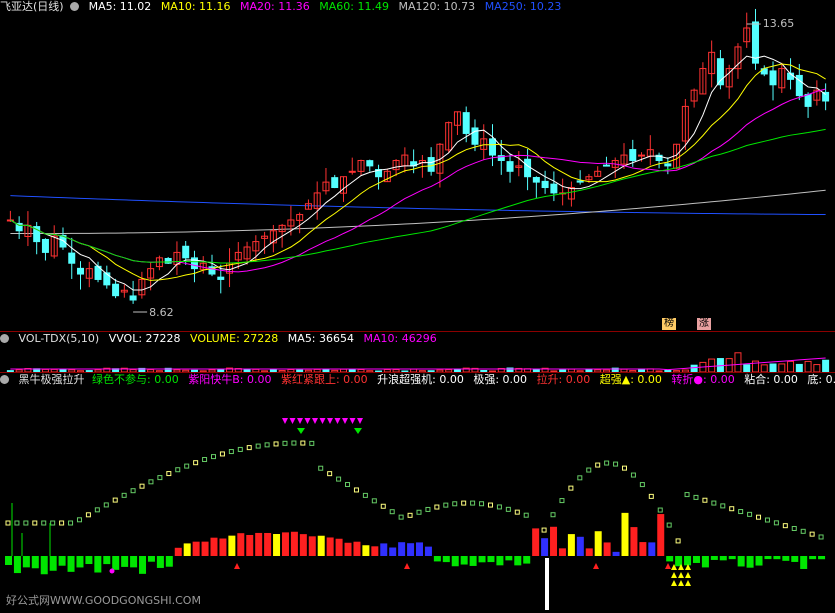  Describe the element at coordinates (547, 584) in the screenshot. I see `white-vertical-bar` at that location.